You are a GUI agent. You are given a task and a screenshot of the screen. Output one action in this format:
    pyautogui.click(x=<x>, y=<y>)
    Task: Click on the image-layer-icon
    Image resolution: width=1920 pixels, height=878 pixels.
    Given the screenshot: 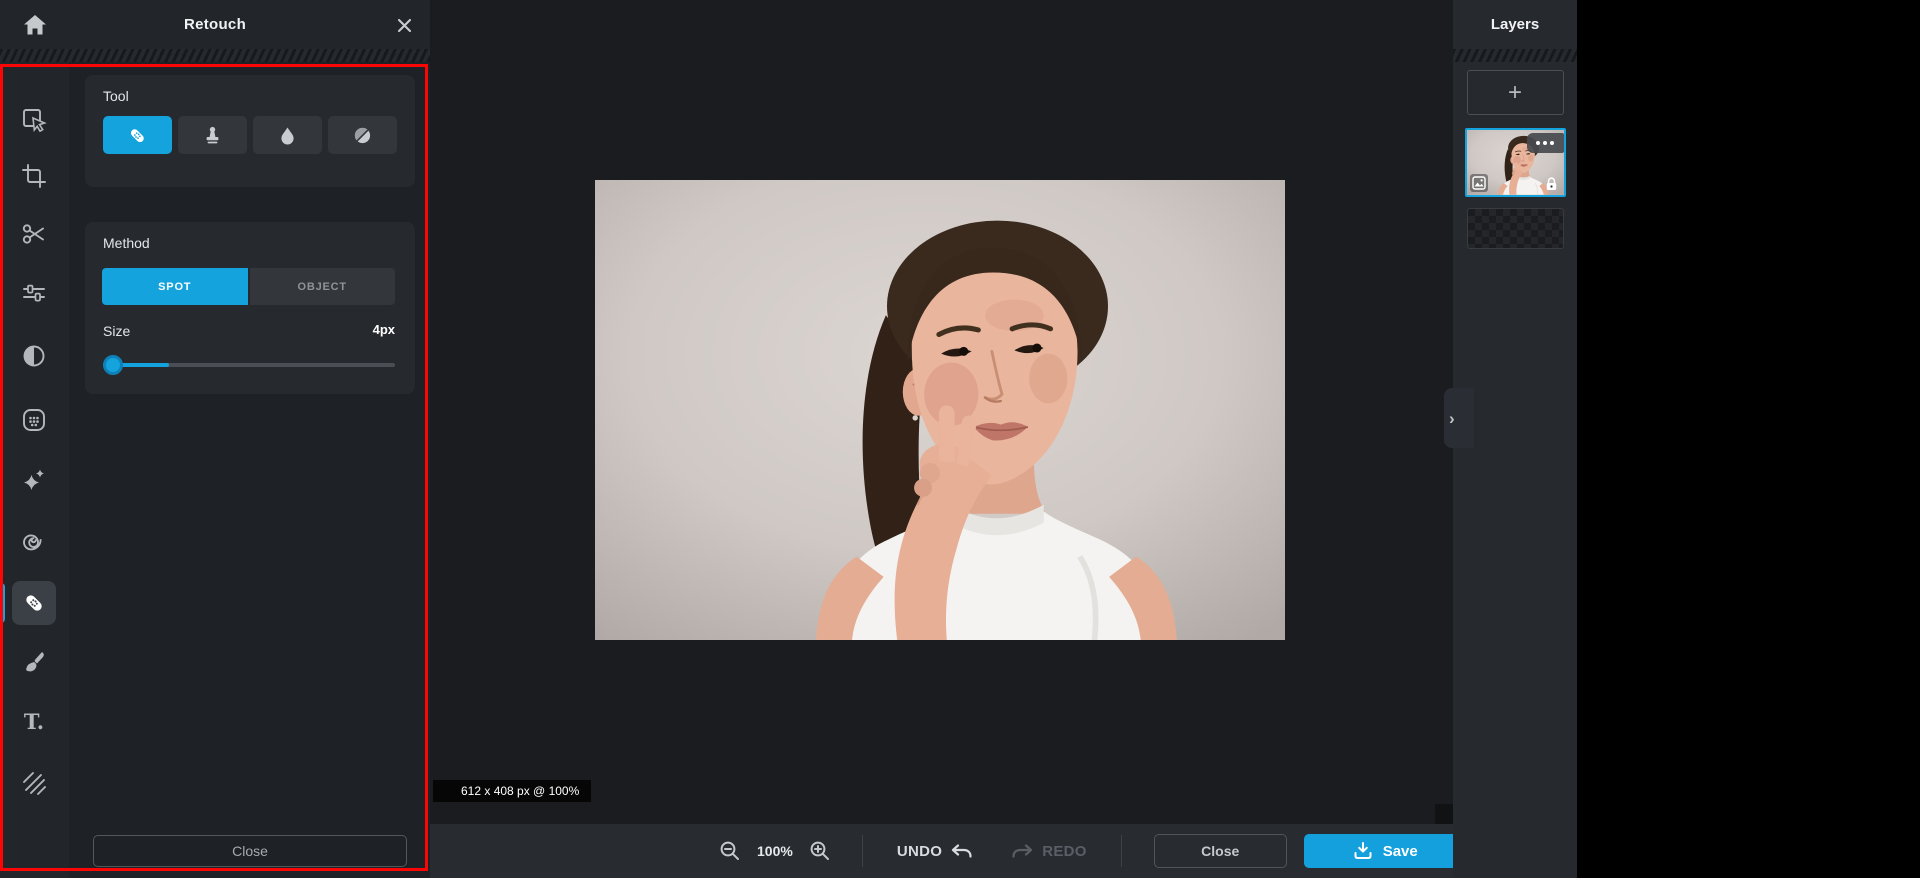 What is the action you would take?
    pyautogui.click(x=1478, y=183)
    